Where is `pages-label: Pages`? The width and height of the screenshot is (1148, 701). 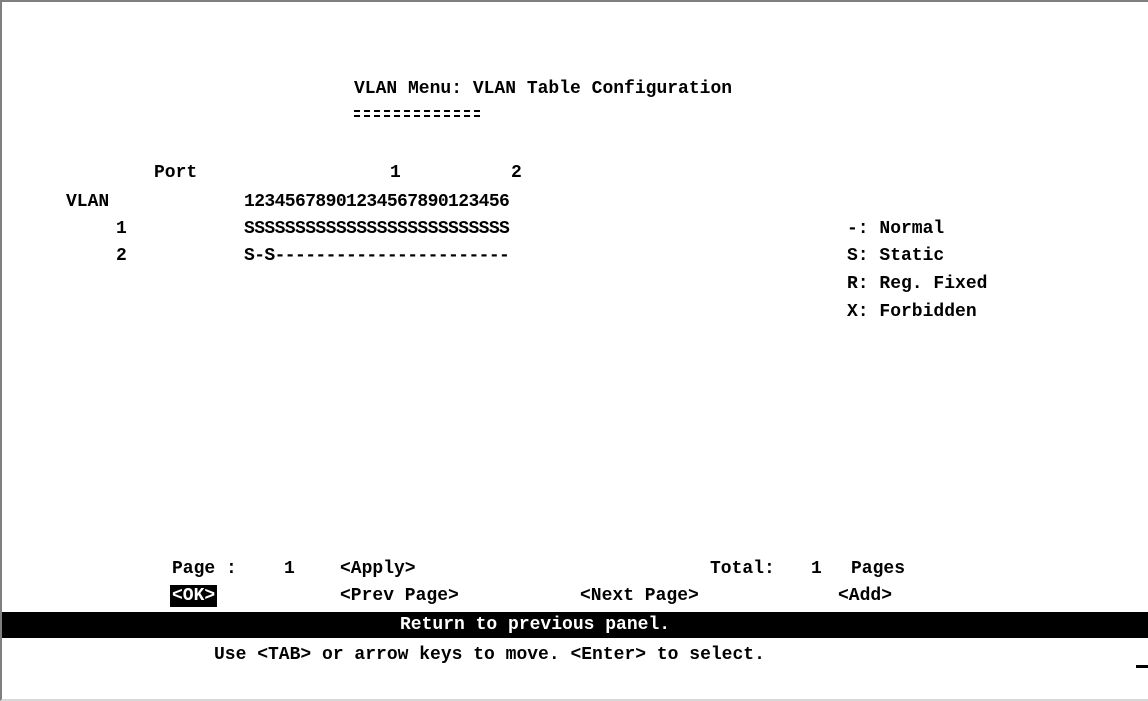 pages-label: Pages is located at coordinates (878, 569).